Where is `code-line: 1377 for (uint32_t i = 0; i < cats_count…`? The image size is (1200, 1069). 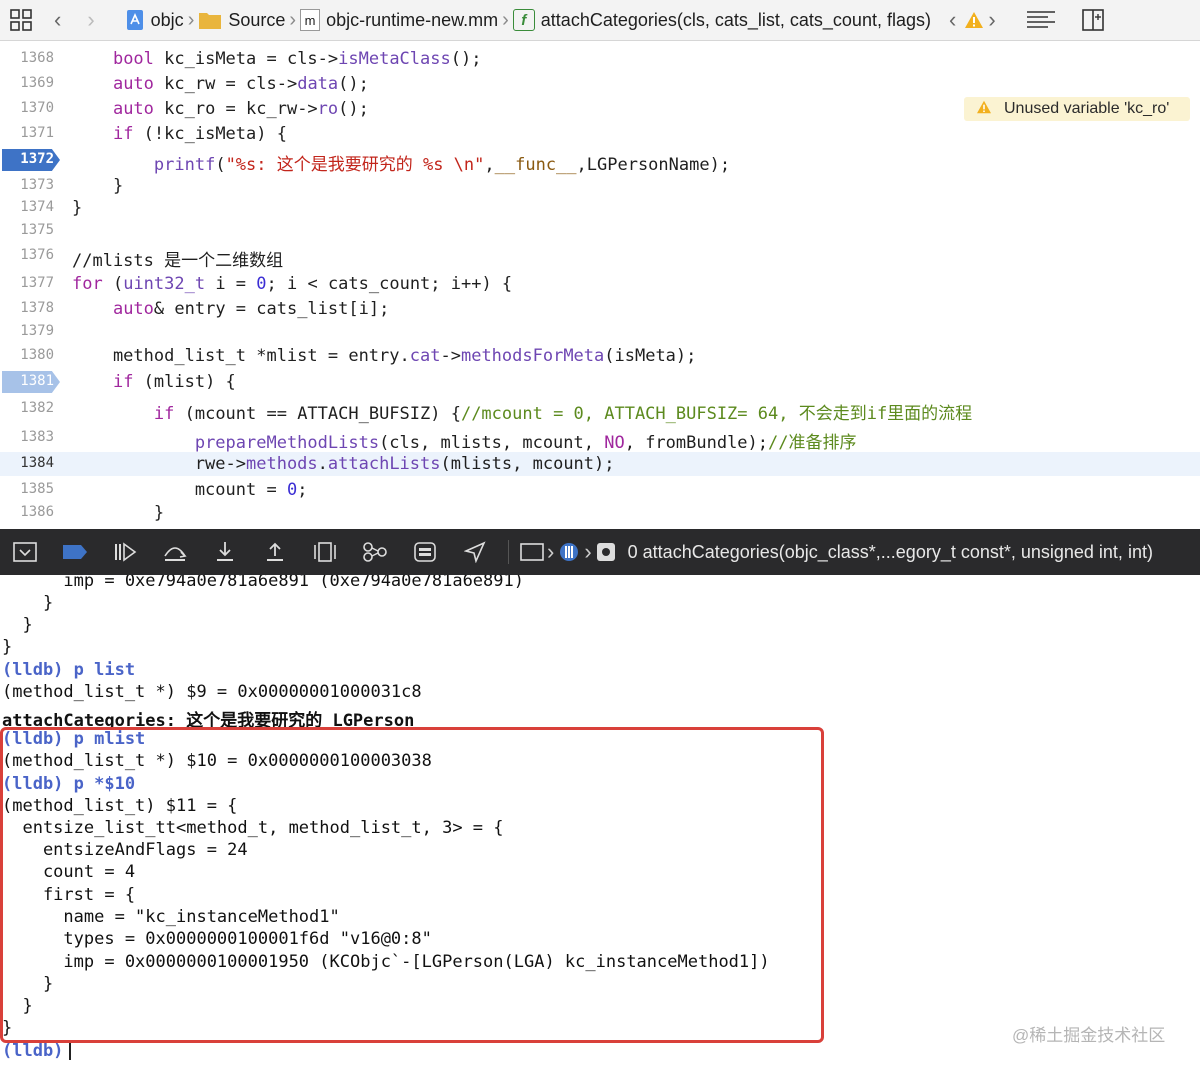 code-line: 1377 for (uint32_t i = 0; i < cats_count… is located at coordinates (600, 284).